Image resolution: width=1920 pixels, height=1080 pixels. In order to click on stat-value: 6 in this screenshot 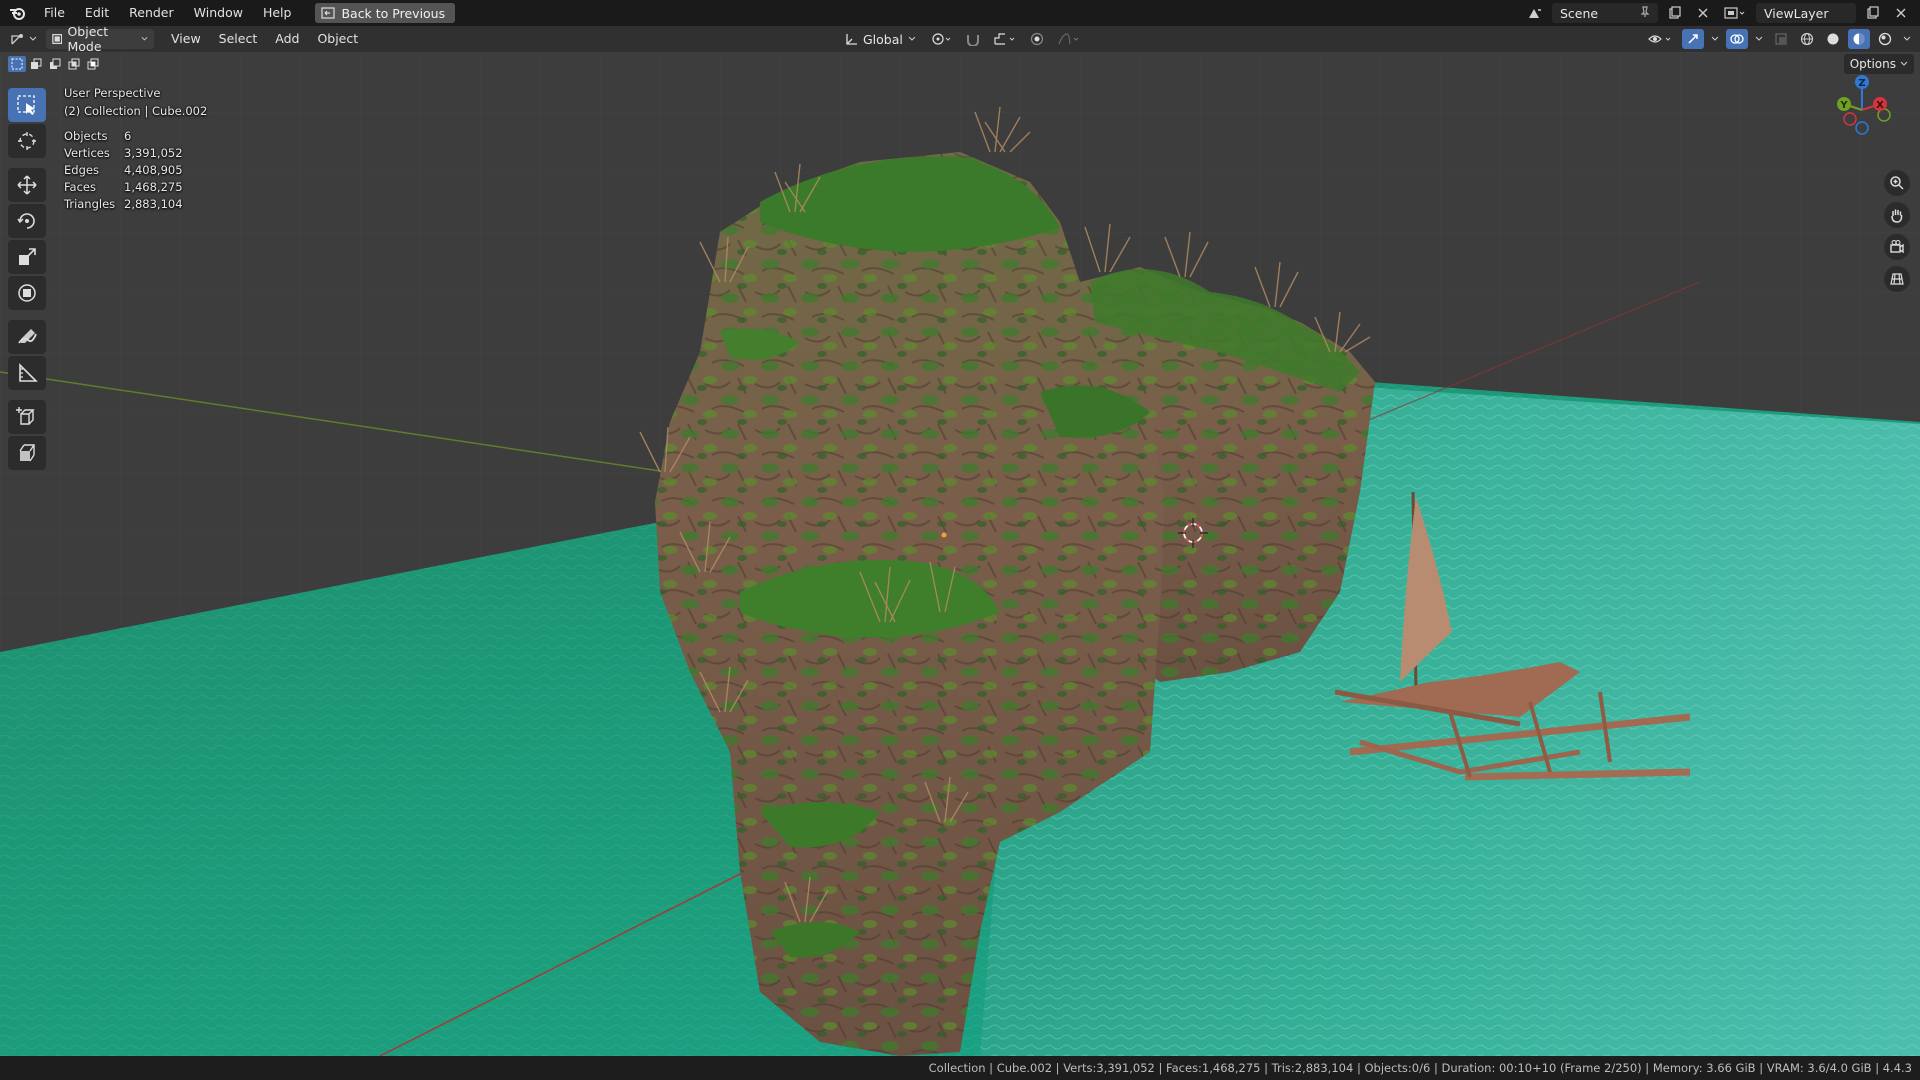, I will do `click(128, 136)`.